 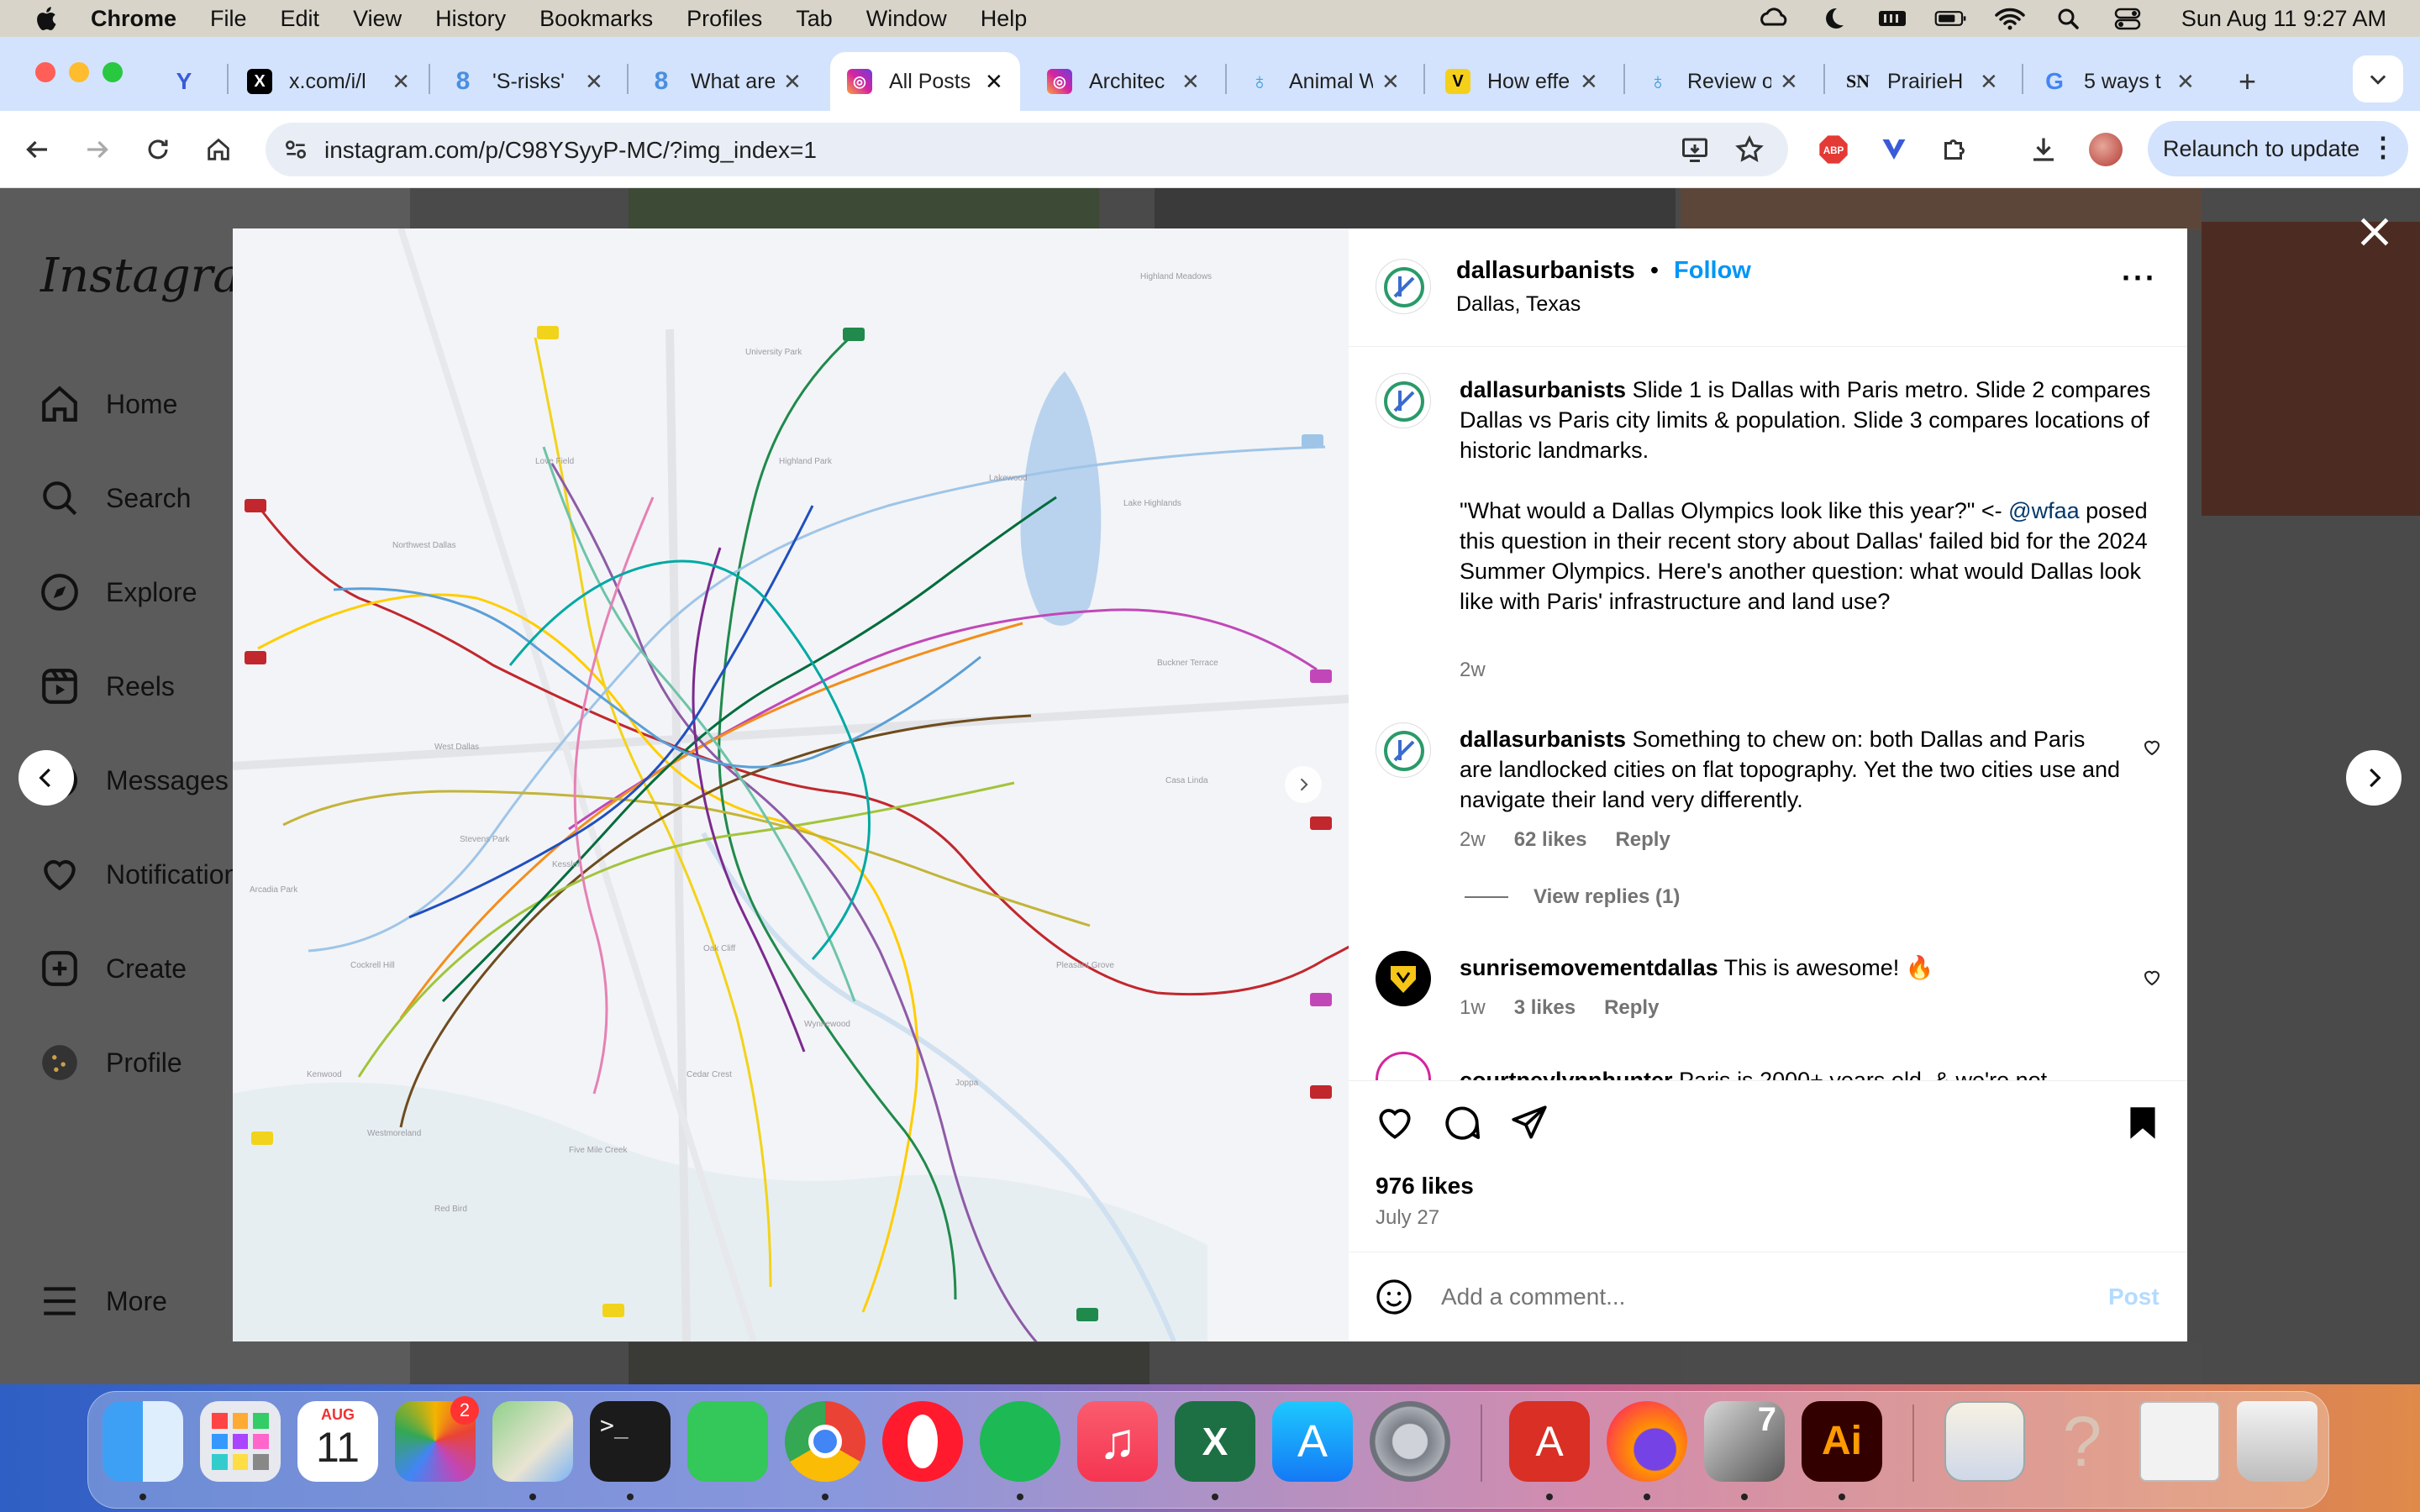 I want to click on nav-search: Search, so click(x=115, y=498).